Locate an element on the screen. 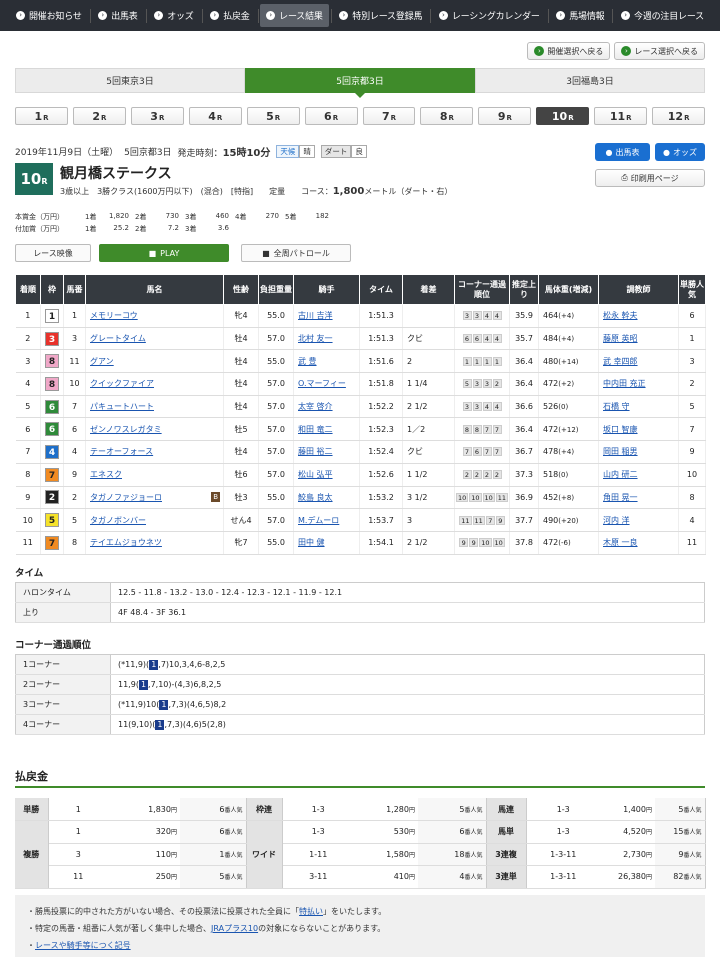 The height and width of the screenshot is (968, 720). margin: 2 1/2 is located at coordinates (428, 407).